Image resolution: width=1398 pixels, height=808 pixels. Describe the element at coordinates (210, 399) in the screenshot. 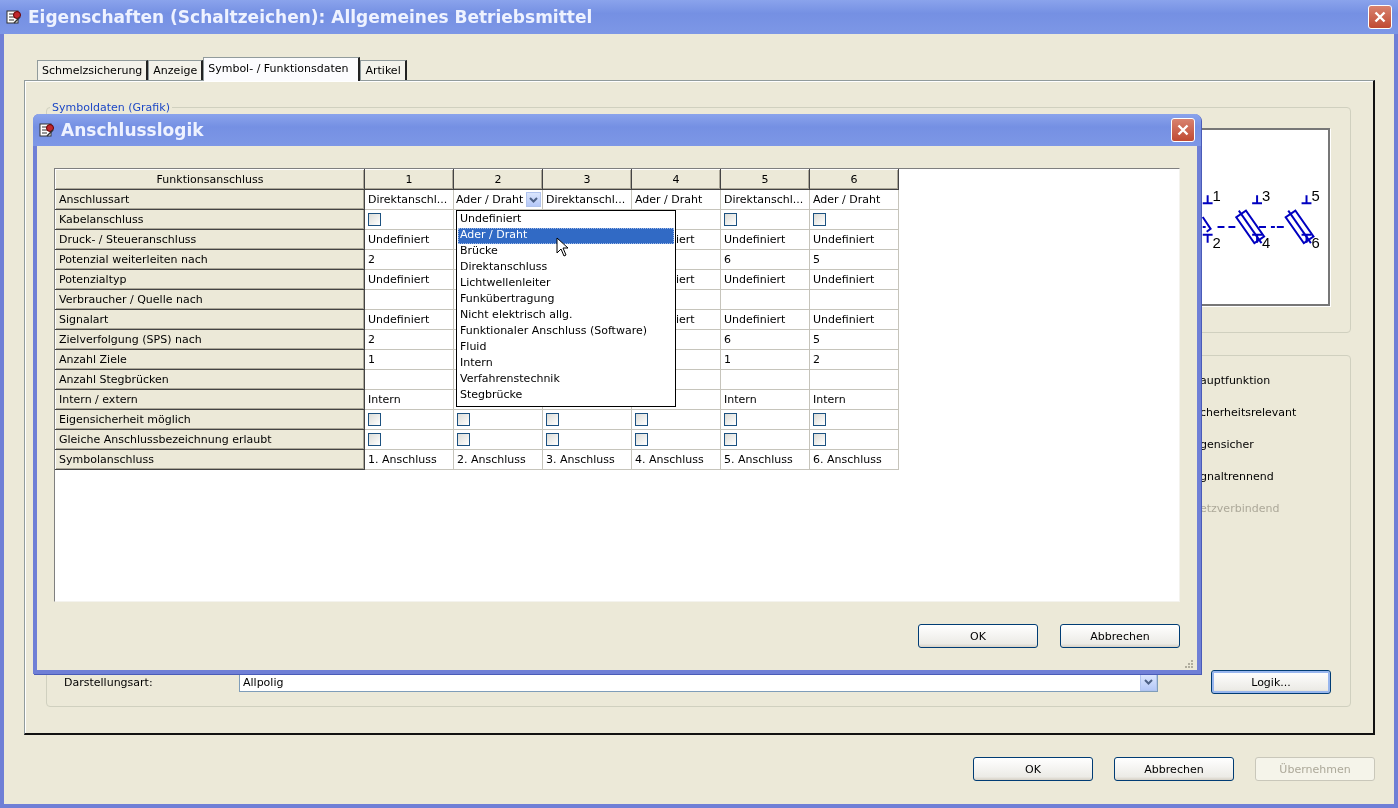

I see `row-header: Intern / extern` at that location.